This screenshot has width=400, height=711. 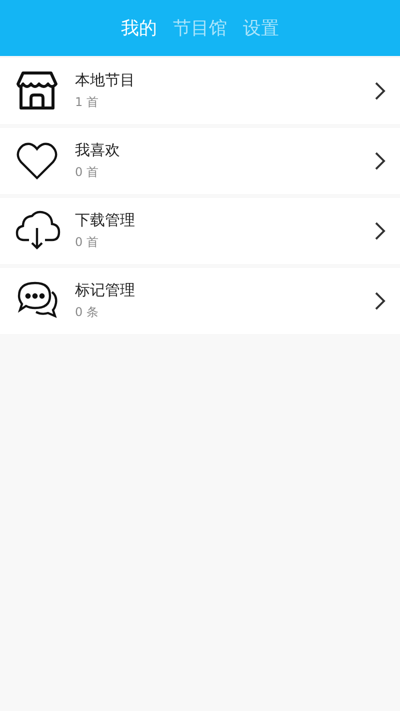 What do you see at coordinates (37, 161) in the screenshot?
I see `heart-icon` at bounding box center [37, 161].